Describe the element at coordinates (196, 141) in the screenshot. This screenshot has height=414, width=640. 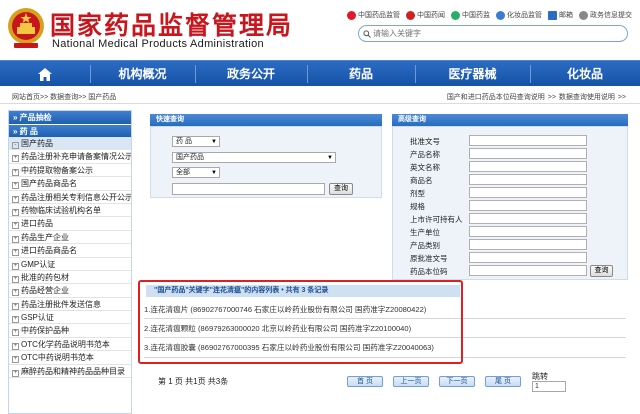
I see `category-select: 药 品 ▼` at that location.